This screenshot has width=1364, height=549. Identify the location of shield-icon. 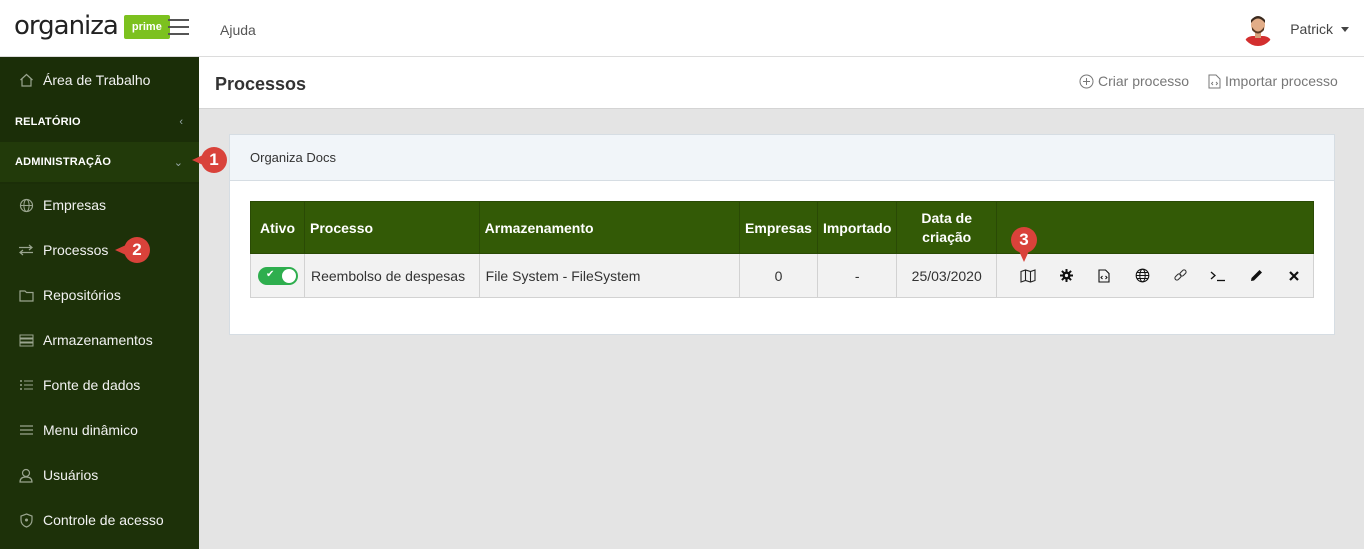
(26, 520).